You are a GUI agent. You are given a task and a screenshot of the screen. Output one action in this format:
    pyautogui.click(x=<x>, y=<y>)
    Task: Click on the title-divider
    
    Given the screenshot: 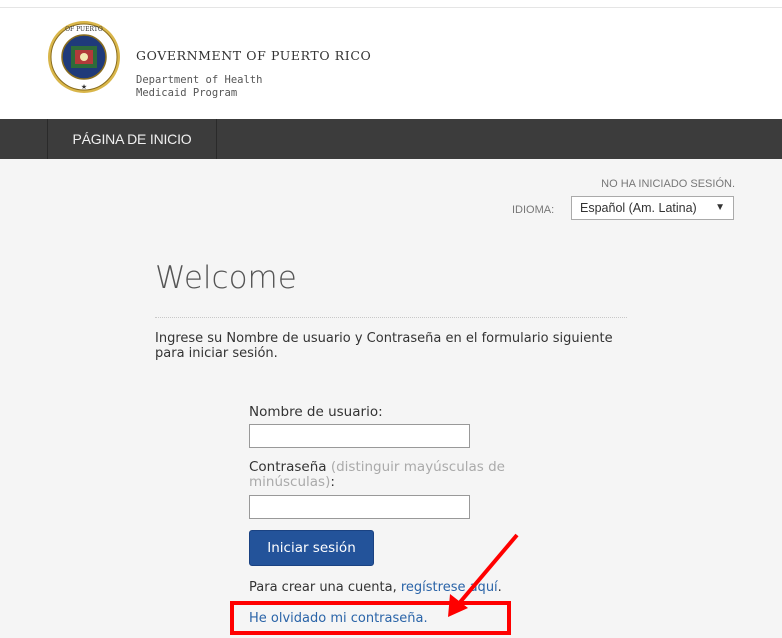 What is the action you would take?
    pyautogui.click(x=391, y=317)
    